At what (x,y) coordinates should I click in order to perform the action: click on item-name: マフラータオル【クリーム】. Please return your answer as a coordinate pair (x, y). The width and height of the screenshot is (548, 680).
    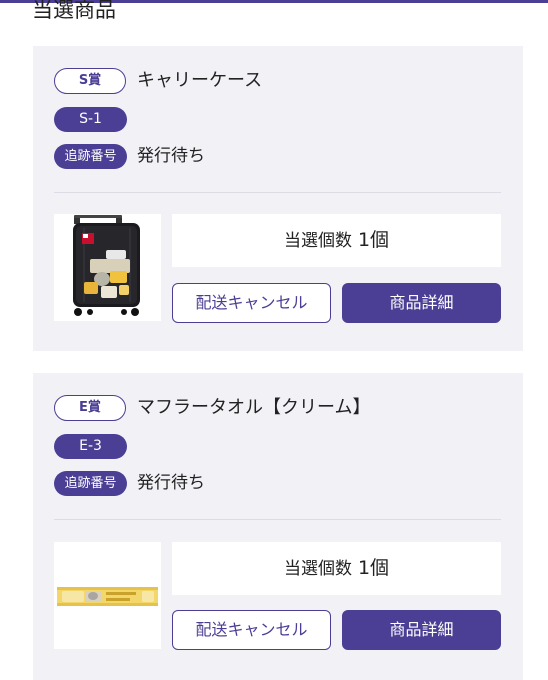
    Looking at the image, I should click on (254, 407).